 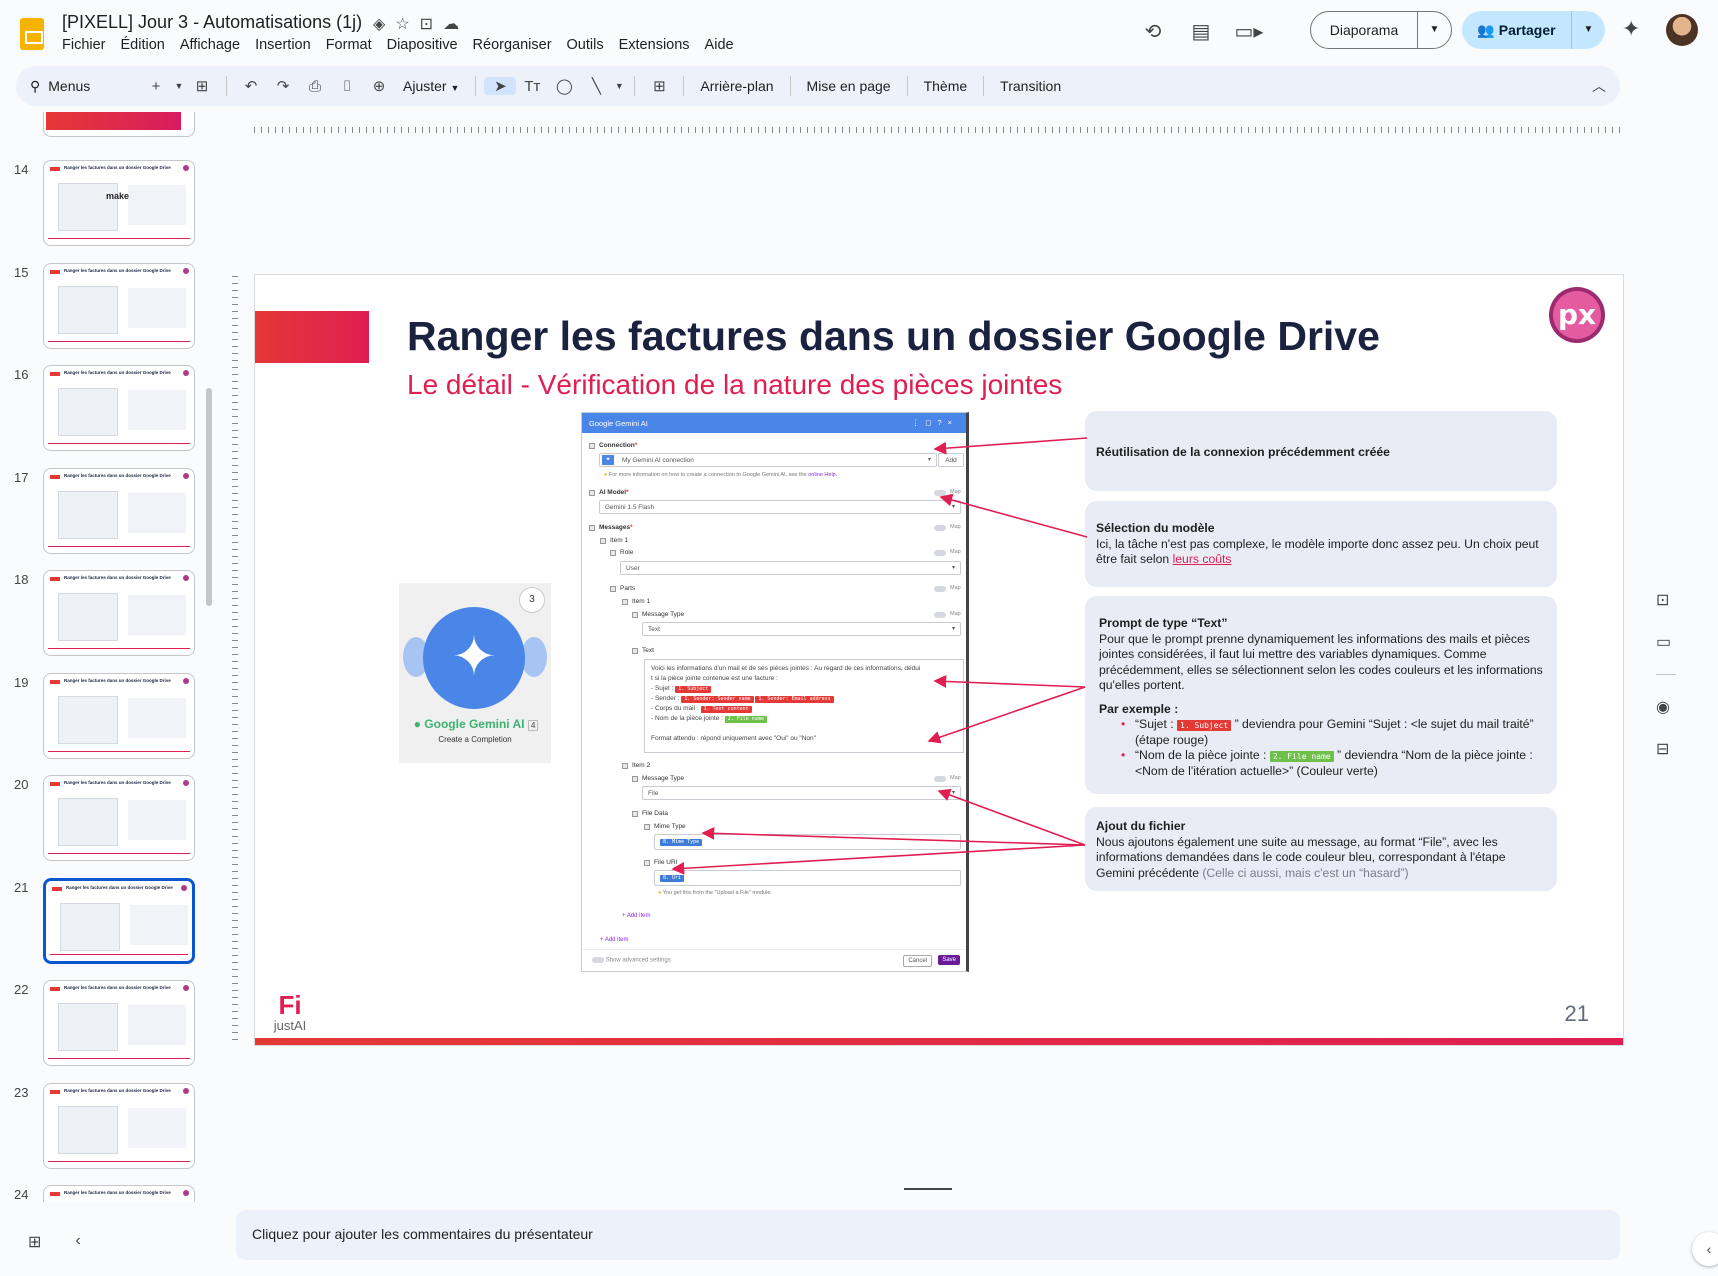 I want to click on vertical-ruler, so click(x=233, y=661).